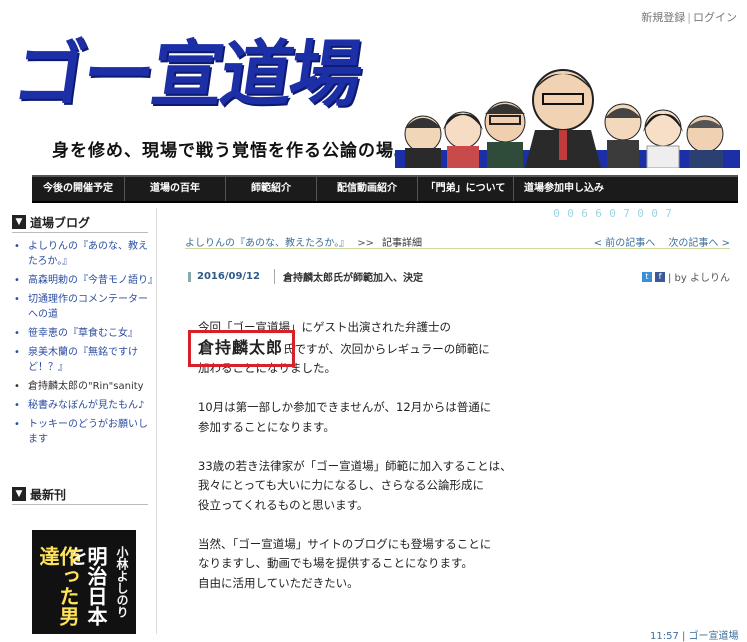 This screenshot has height=642, width=747. I want to click on nav-item-disciples: 「門弟」について, so click(466, 189).